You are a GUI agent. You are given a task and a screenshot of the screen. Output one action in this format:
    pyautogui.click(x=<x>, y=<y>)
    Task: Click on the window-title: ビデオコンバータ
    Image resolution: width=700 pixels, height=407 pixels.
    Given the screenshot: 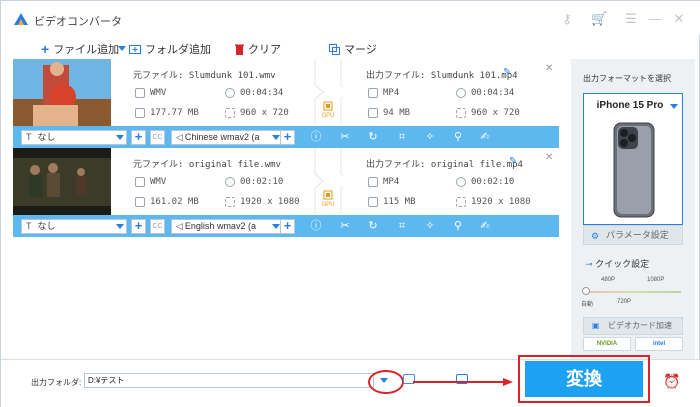 What is the action you would take?
    pyautogui.click(x=78, y=22)
    